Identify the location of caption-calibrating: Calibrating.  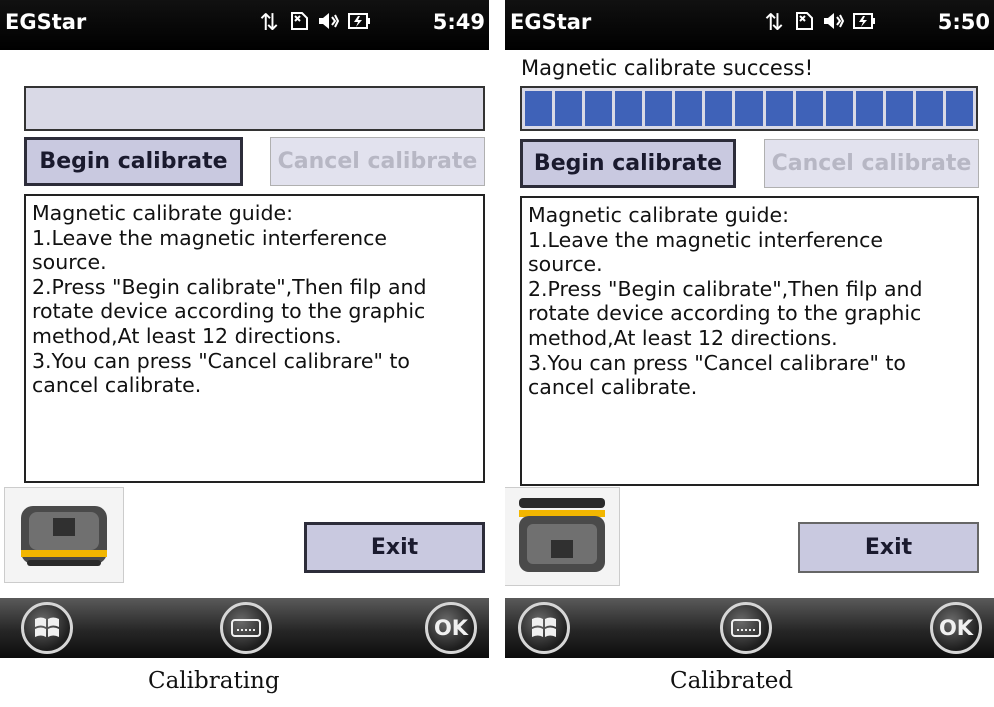
(214, 681).